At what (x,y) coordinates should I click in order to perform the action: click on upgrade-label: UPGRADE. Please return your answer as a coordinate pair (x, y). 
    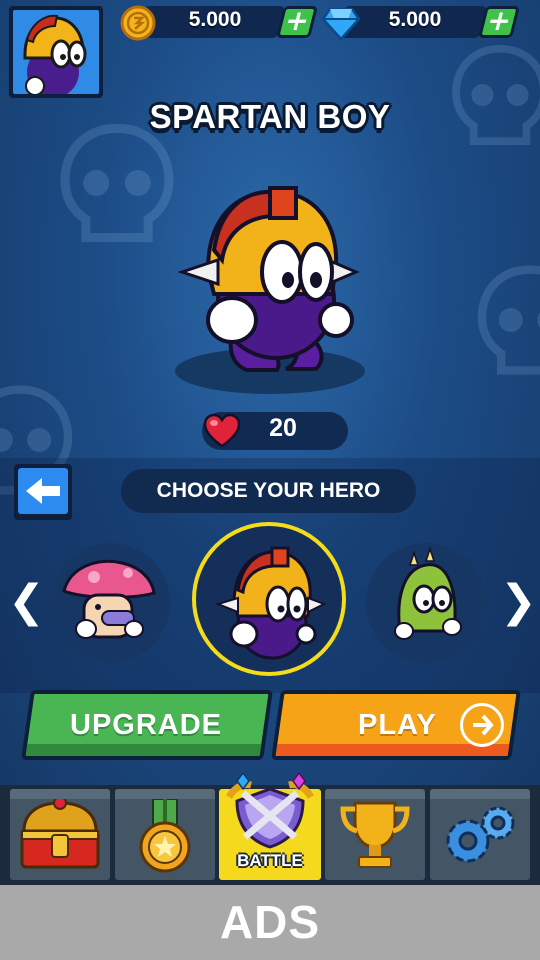
    Looking at the image, I should click on (146, 725).